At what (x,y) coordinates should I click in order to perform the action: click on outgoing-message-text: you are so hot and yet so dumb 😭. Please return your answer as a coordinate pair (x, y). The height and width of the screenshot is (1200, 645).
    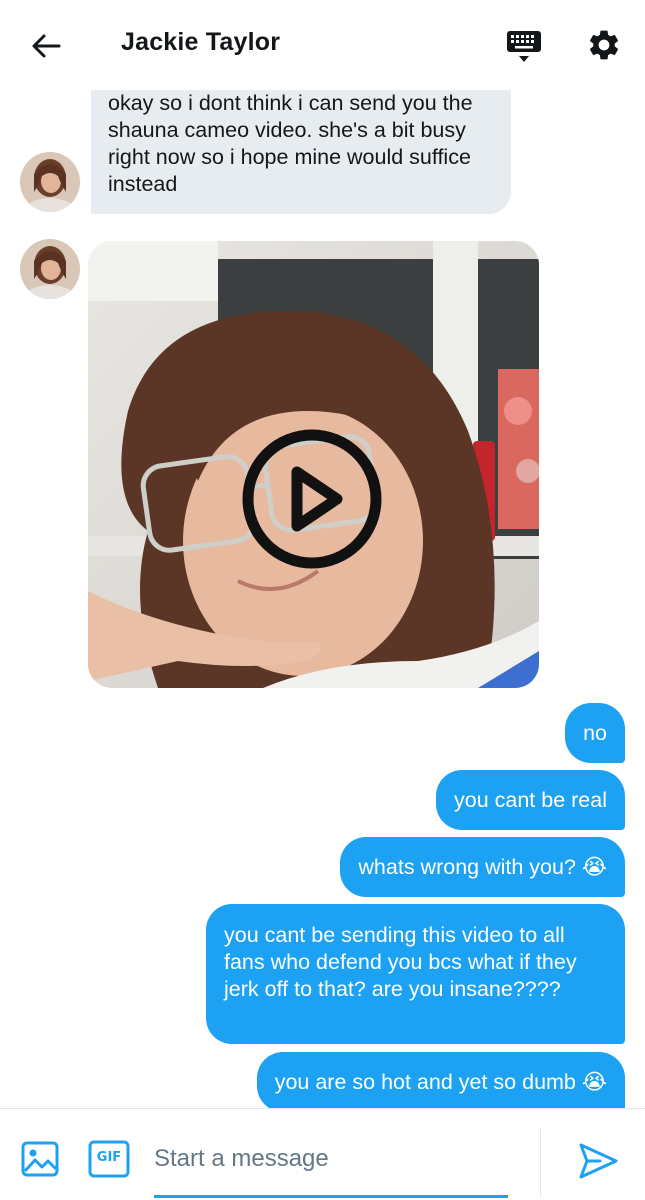
    Looking at the image, I should click on (440, 1081).